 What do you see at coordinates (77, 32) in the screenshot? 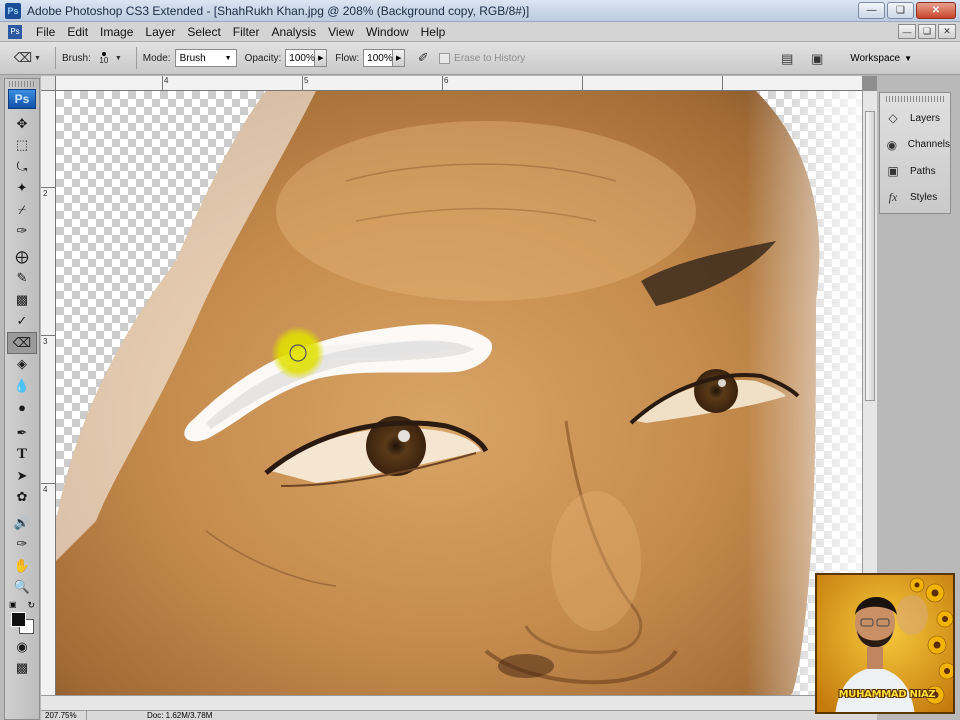
I see `menu-edit: Edit` at bounding box center [77, 32].